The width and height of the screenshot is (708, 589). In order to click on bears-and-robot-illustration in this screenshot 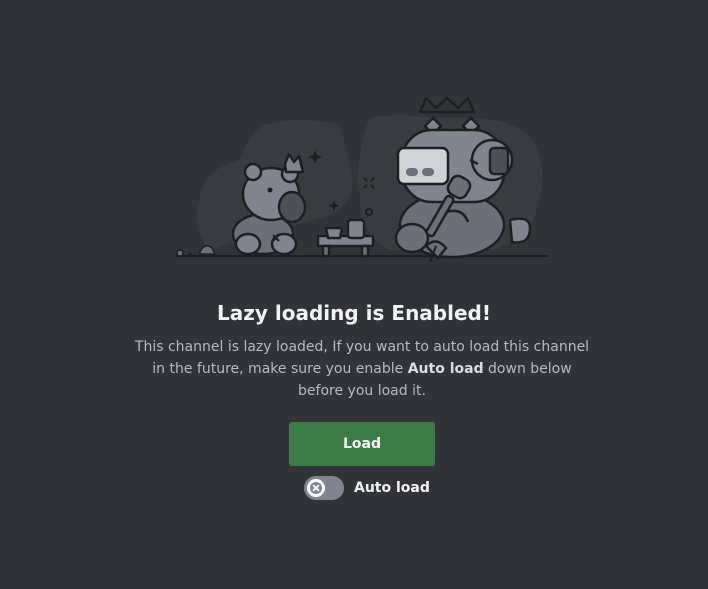, I will do `click(361, 179)`.